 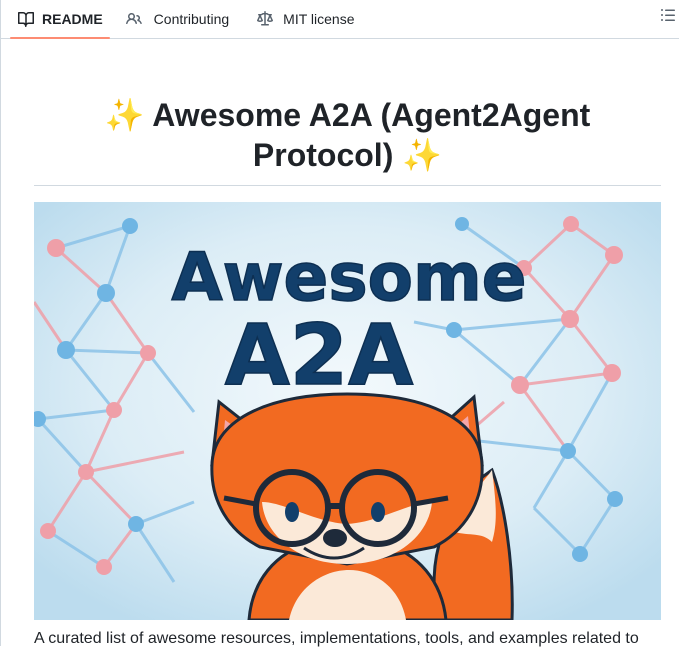 I want to click on tab-contributing: Contributing, so click(x=177, y=19).